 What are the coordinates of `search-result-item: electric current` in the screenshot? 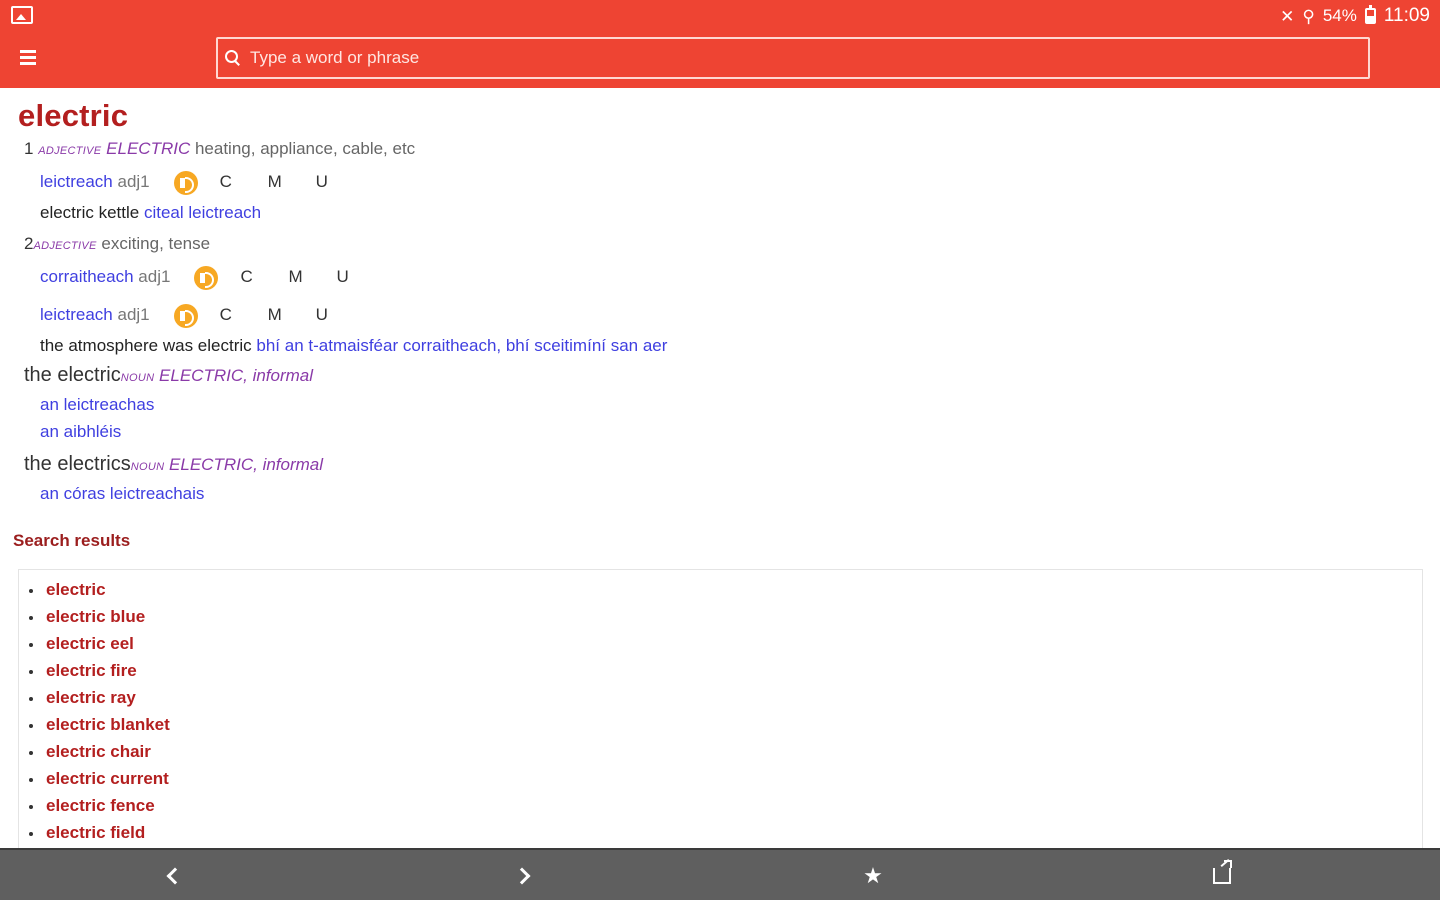 It's located at (98, 782).